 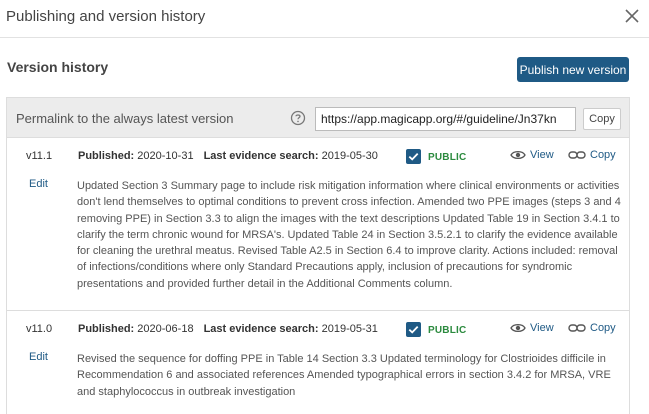 I want to click on published-date: 2020-10-31, so click(x=165, y=156).